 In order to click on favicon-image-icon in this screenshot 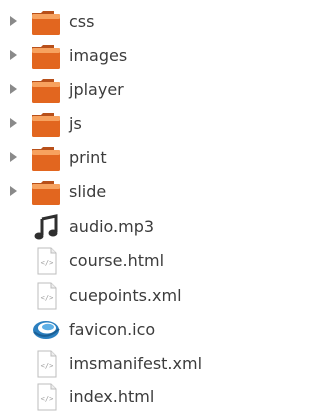, I will do `click(46, 330)`.